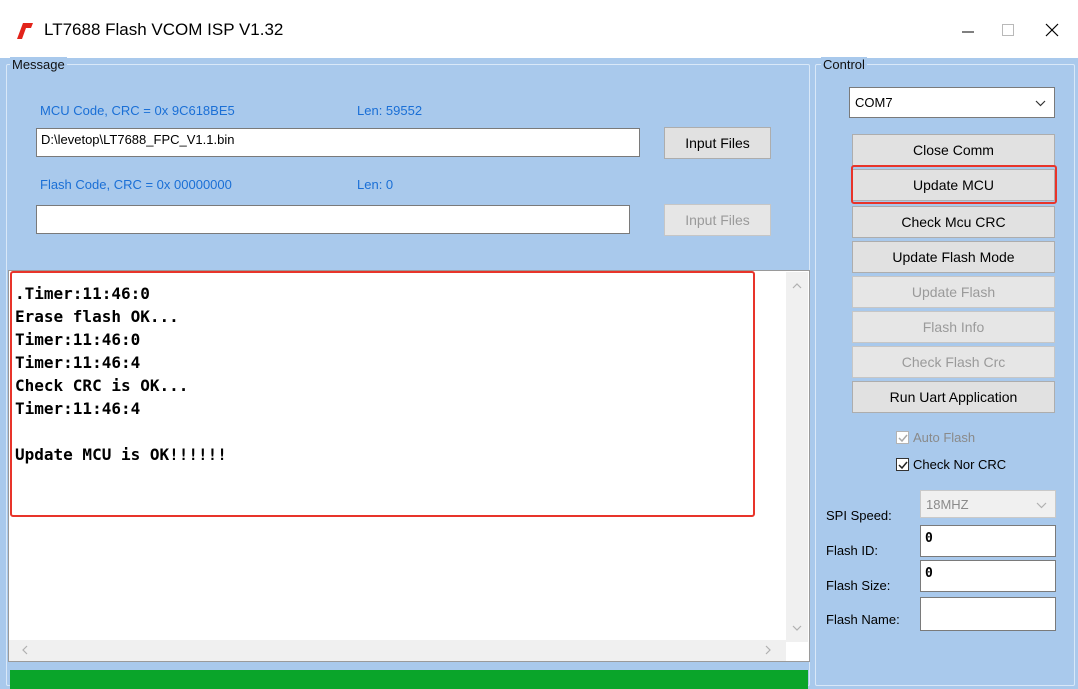  What do you see at coordinates (960, 464) in the screenshot?
I see `check-nor-crc-label: Check Nor CRC` at bounding box center [960, 464].